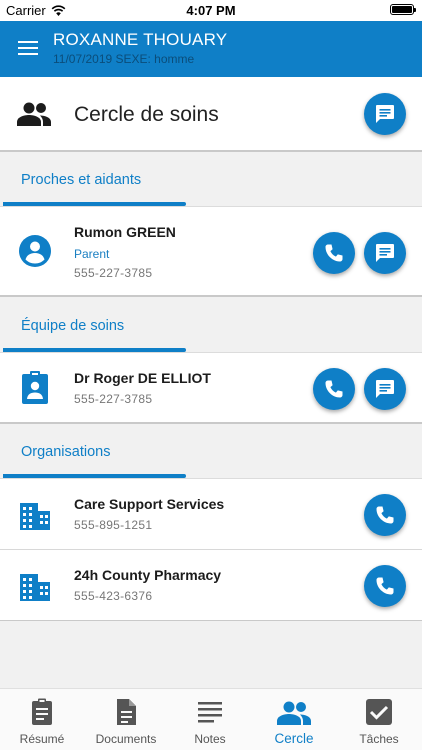 This screenshot has width=422, height=750. I want to click on nav-tab-cercle: Cercle, so click(294, 719).